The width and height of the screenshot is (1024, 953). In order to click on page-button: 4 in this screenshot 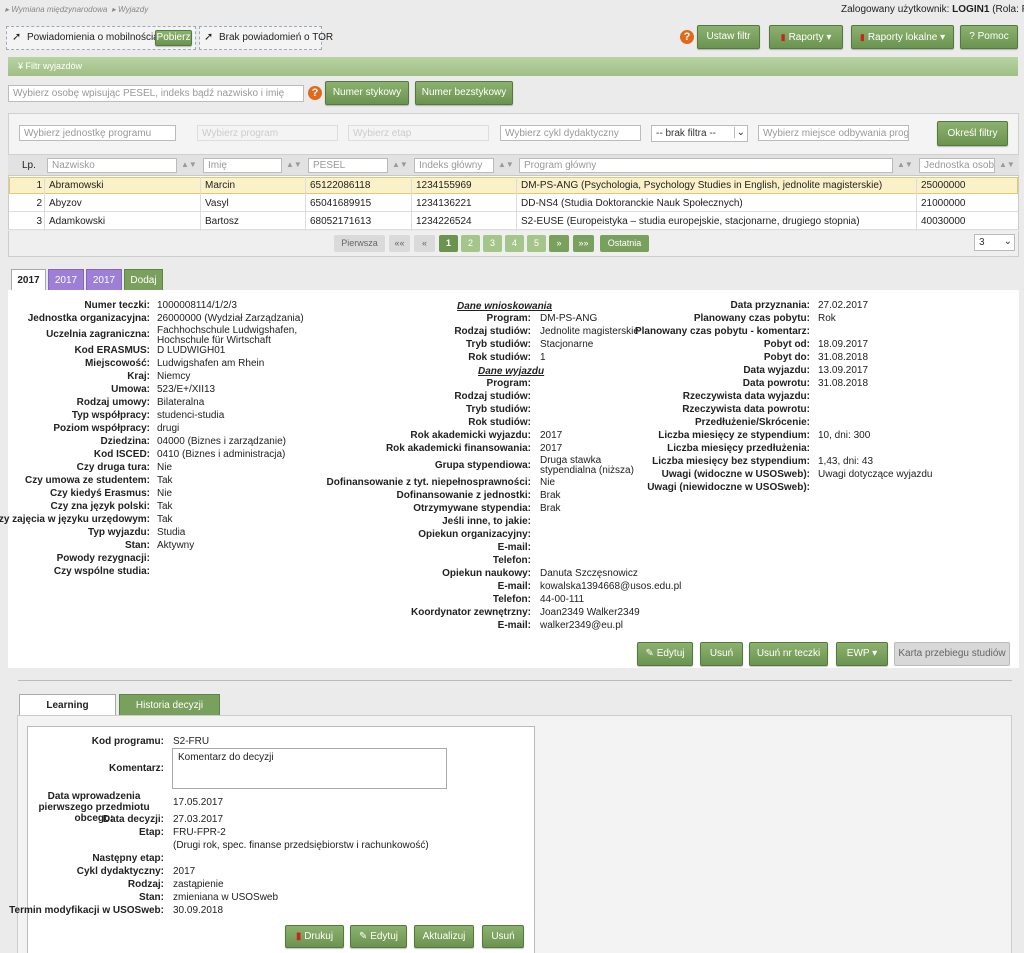, I will do `click(514, 243)`.